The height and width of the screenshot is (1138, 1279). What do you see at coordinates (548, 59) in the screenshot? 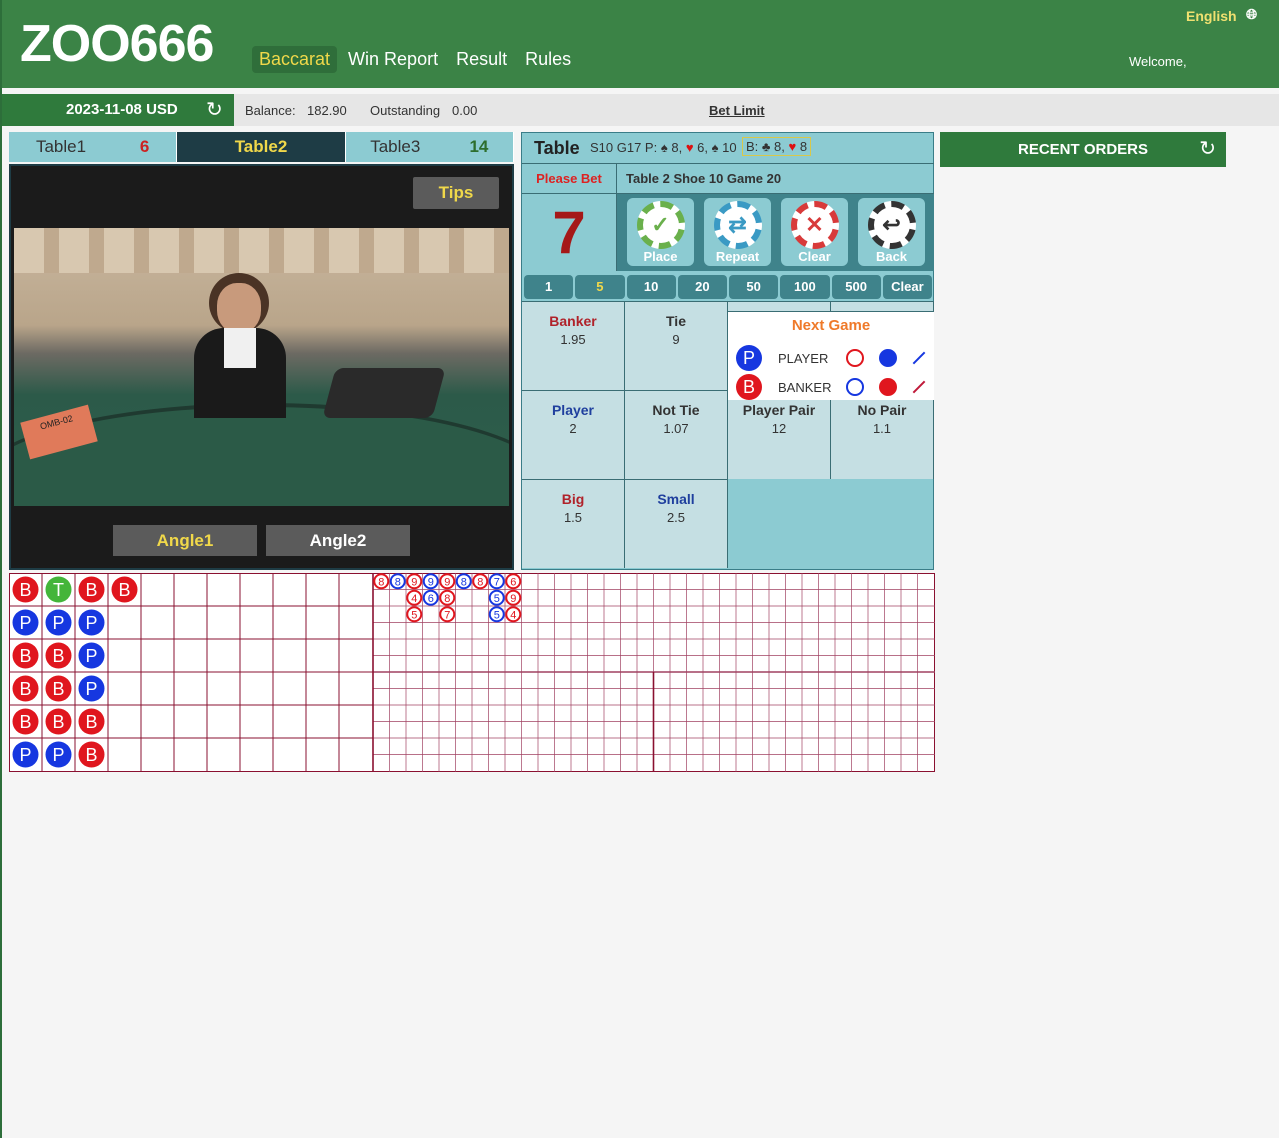
I see `nav-rules: Rules` at bounding box center [548, 59].